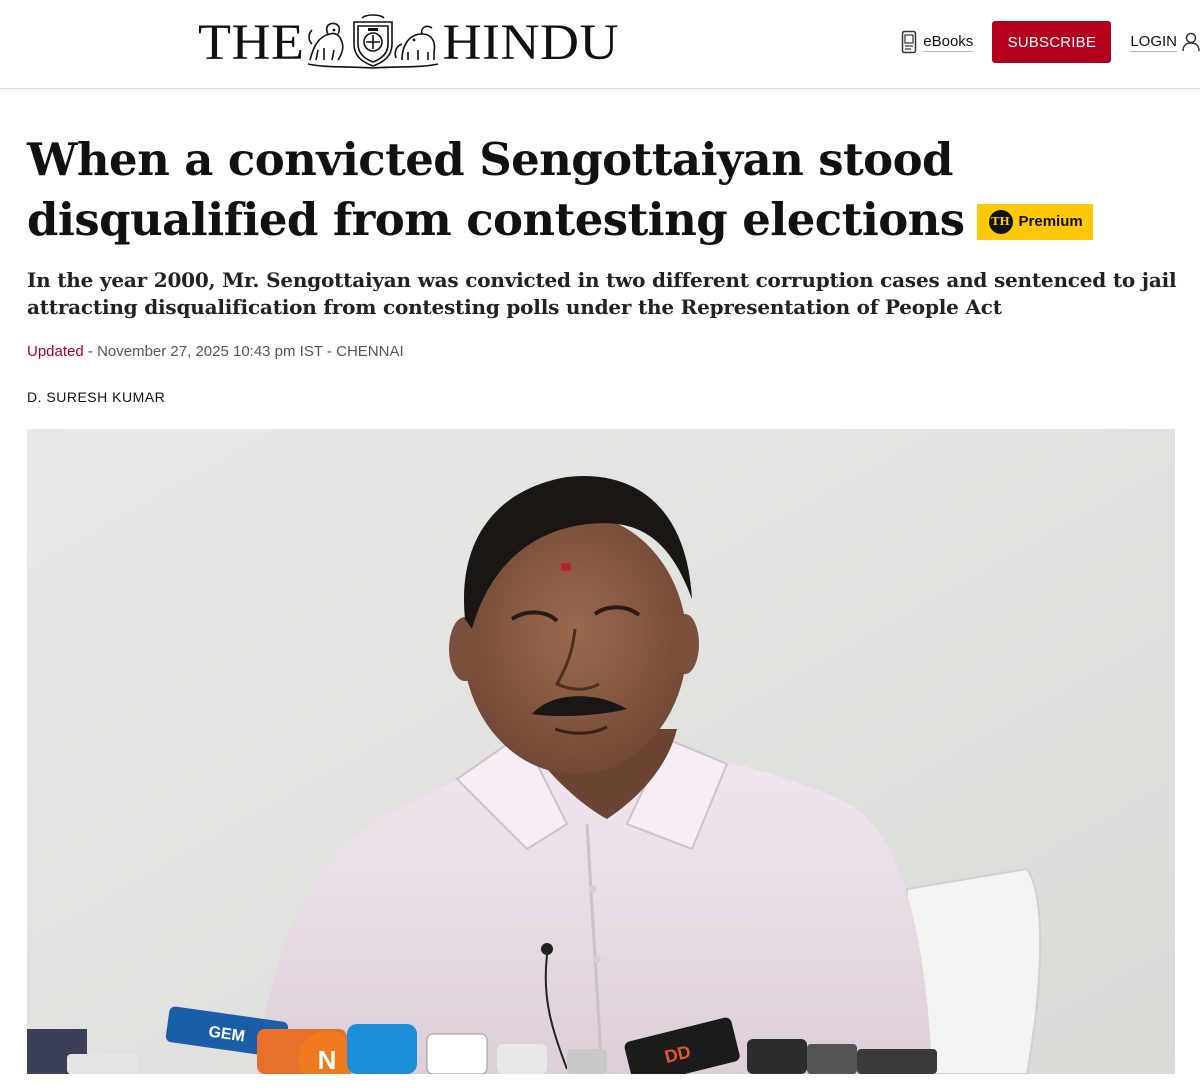  Describe the element at coordinates (96, 397) in the screenshot. I see `author-byline: D. SURESH KUMAR` at that location.